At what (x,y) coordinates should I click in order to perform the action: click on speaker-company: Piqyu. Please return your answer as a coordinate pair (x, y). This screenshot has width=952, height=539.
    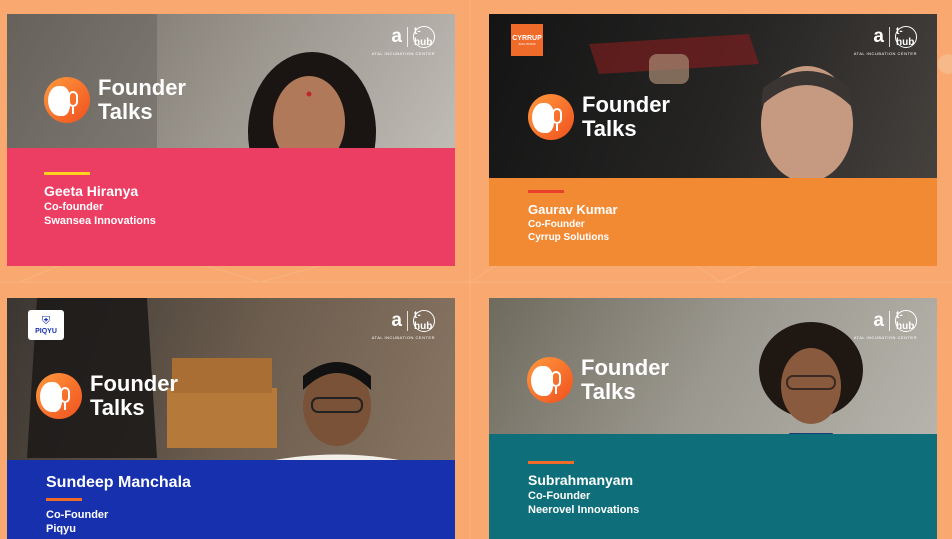
    Looking at the image, I should click on (61, 529).